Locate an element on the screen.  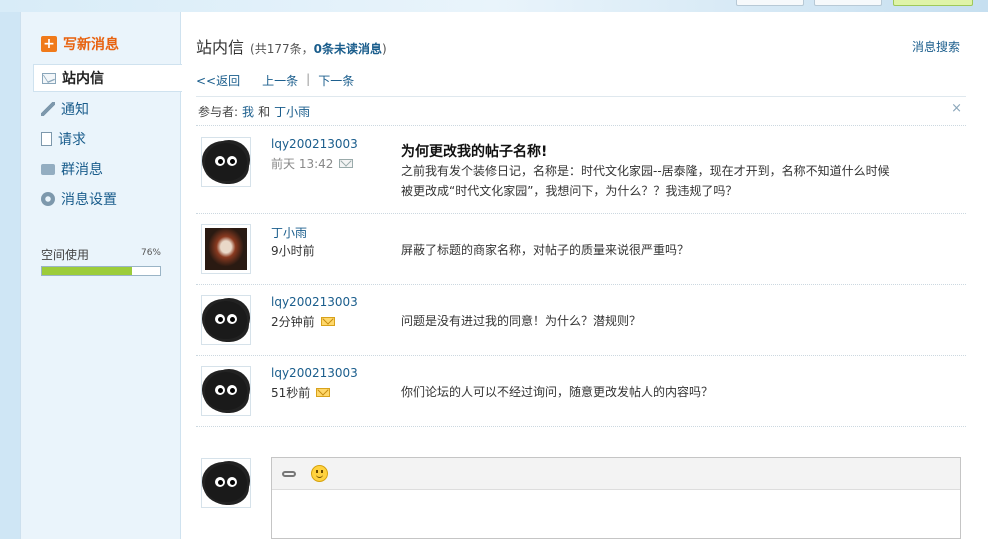
reply-editor is located at coordinates (616, 498).